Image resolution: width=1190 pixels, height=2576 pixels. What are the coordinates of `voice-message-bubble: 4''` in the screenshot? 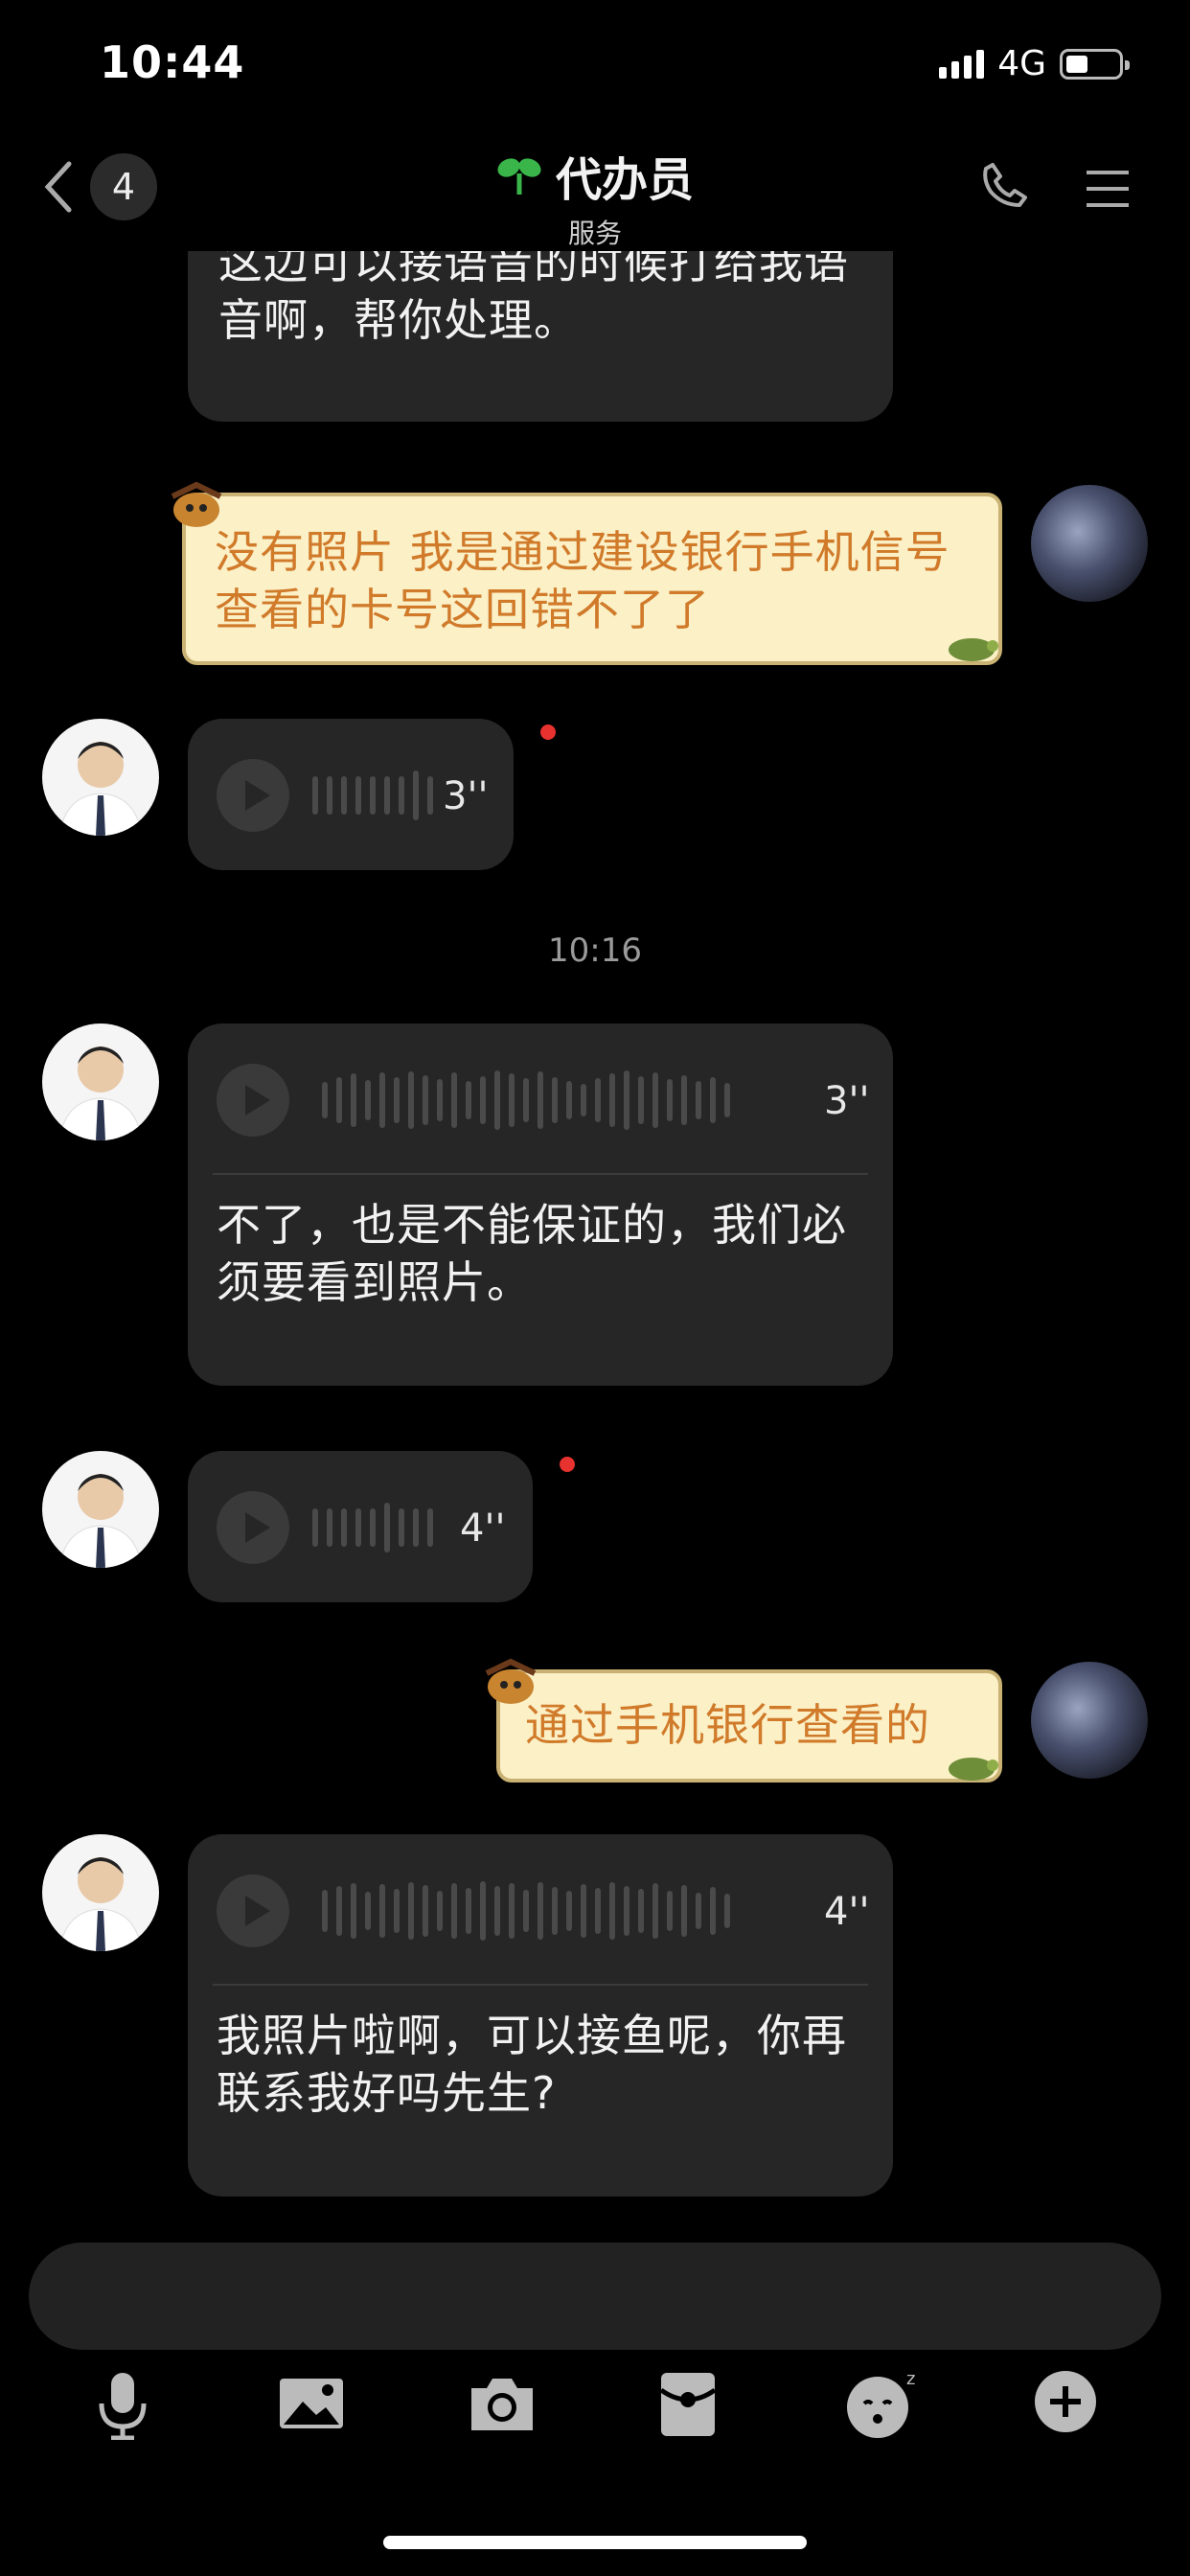 It's located at (360, 1526).